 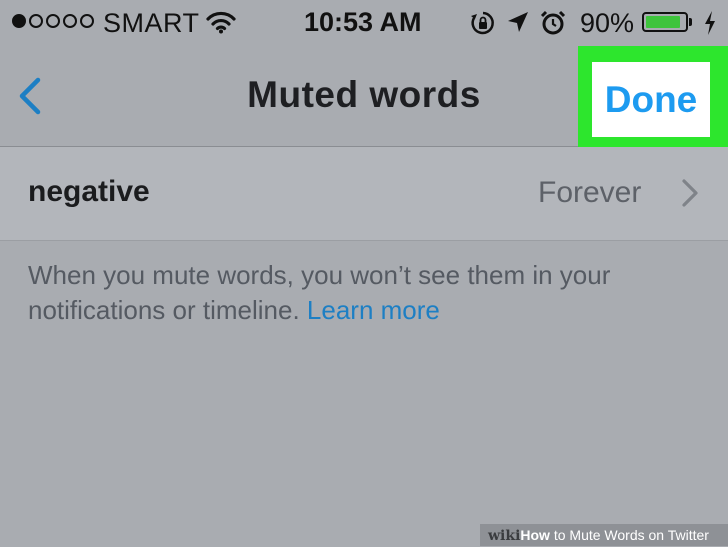 What do you see at coordinates (629, 535) in the screenshot?
I see `wikihow-caption: to Mute Words on Twitter` at bounding box center [629, 535].